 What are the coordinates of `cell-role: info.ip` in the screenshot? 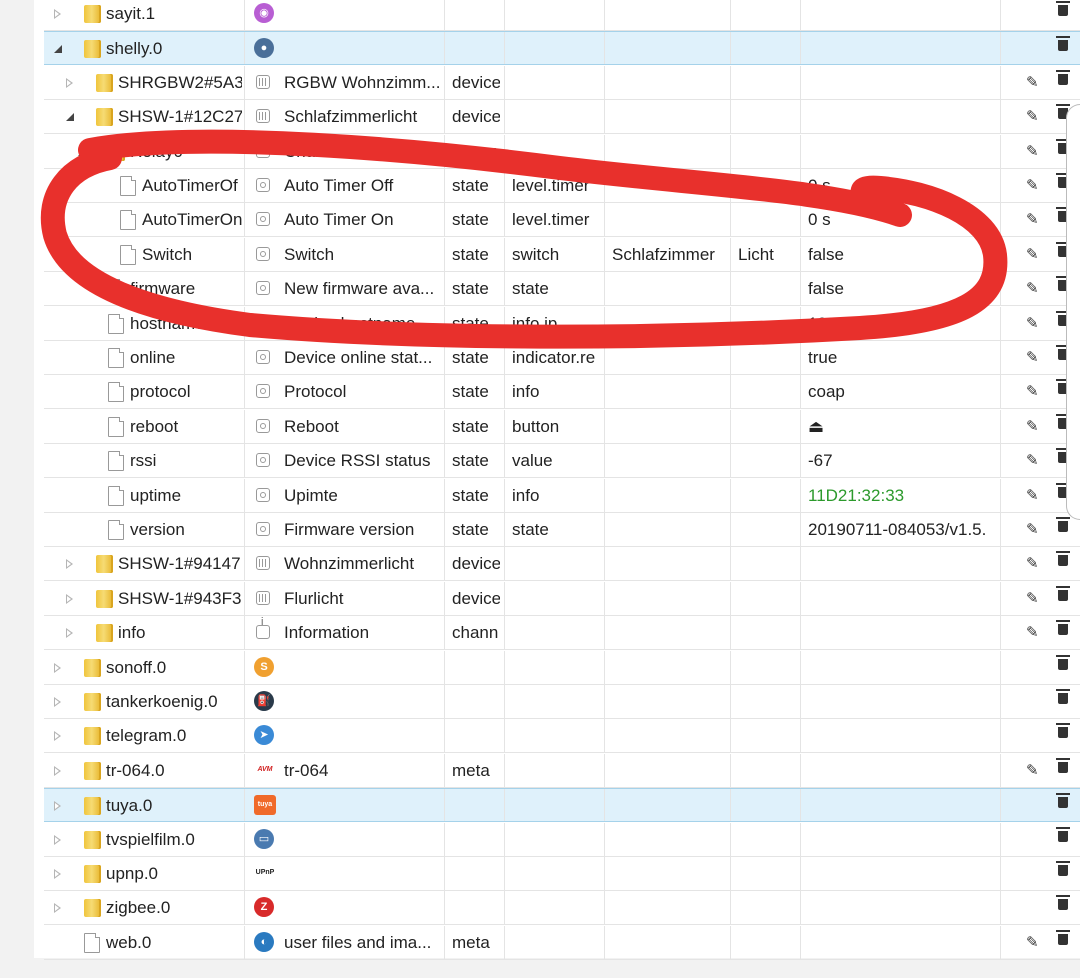 It's located at (535, 323).